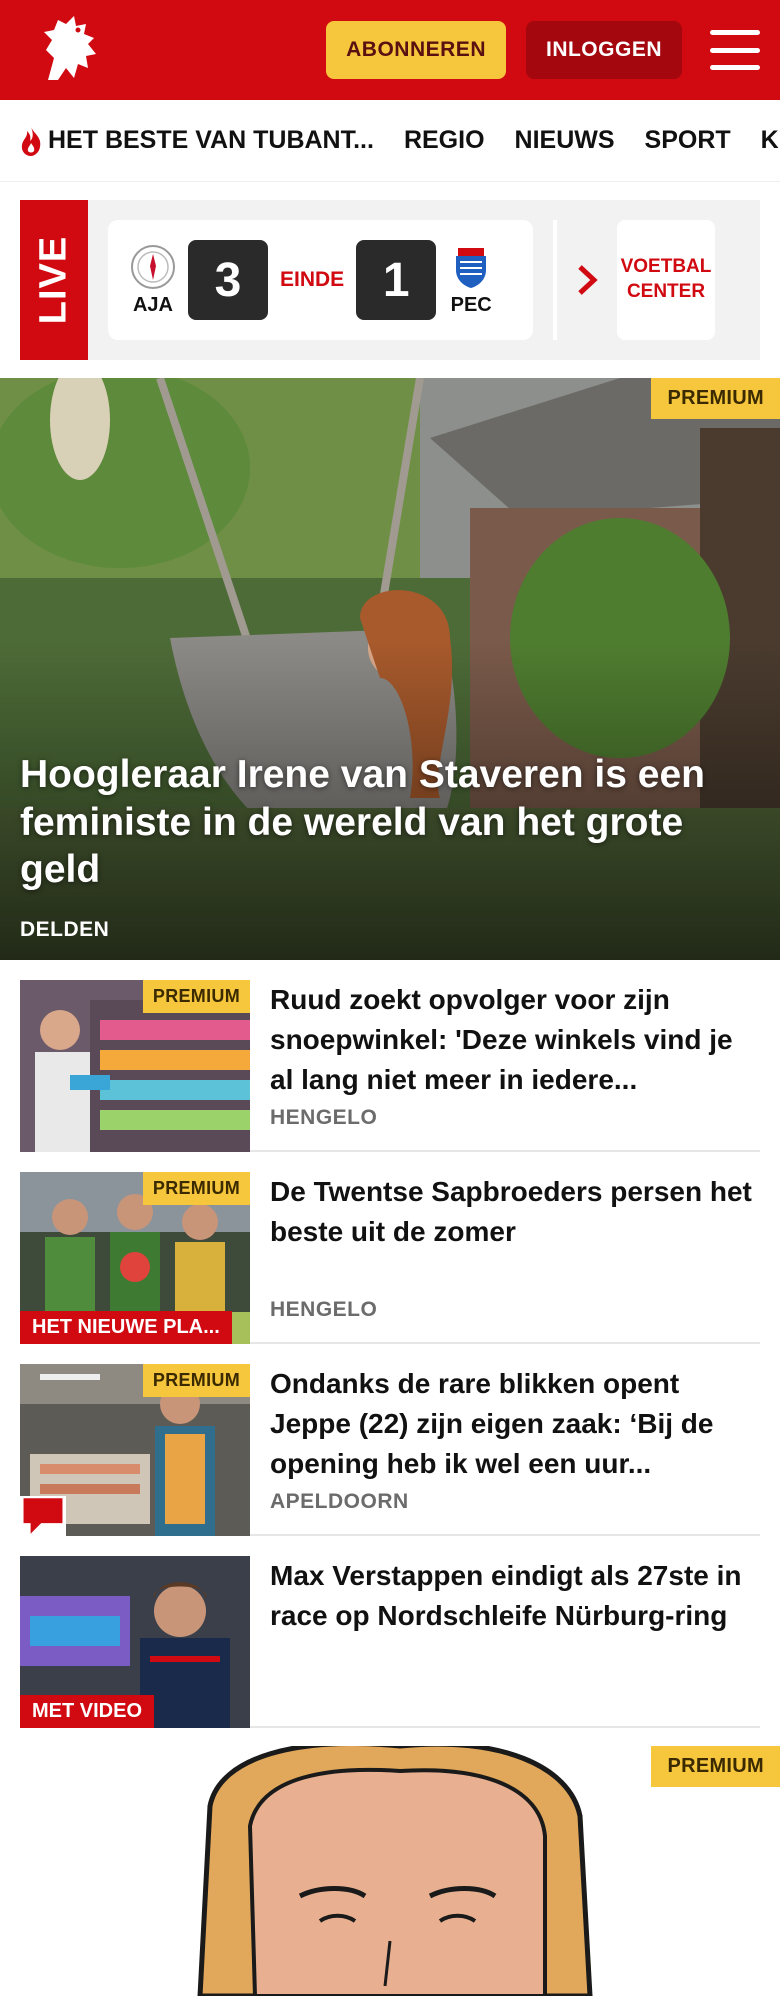 This screenshot has height=2000, width=780. Describe the element at coordinates (65, 929) in the screenshot. I see `hero-location: DELDEN` at that location.